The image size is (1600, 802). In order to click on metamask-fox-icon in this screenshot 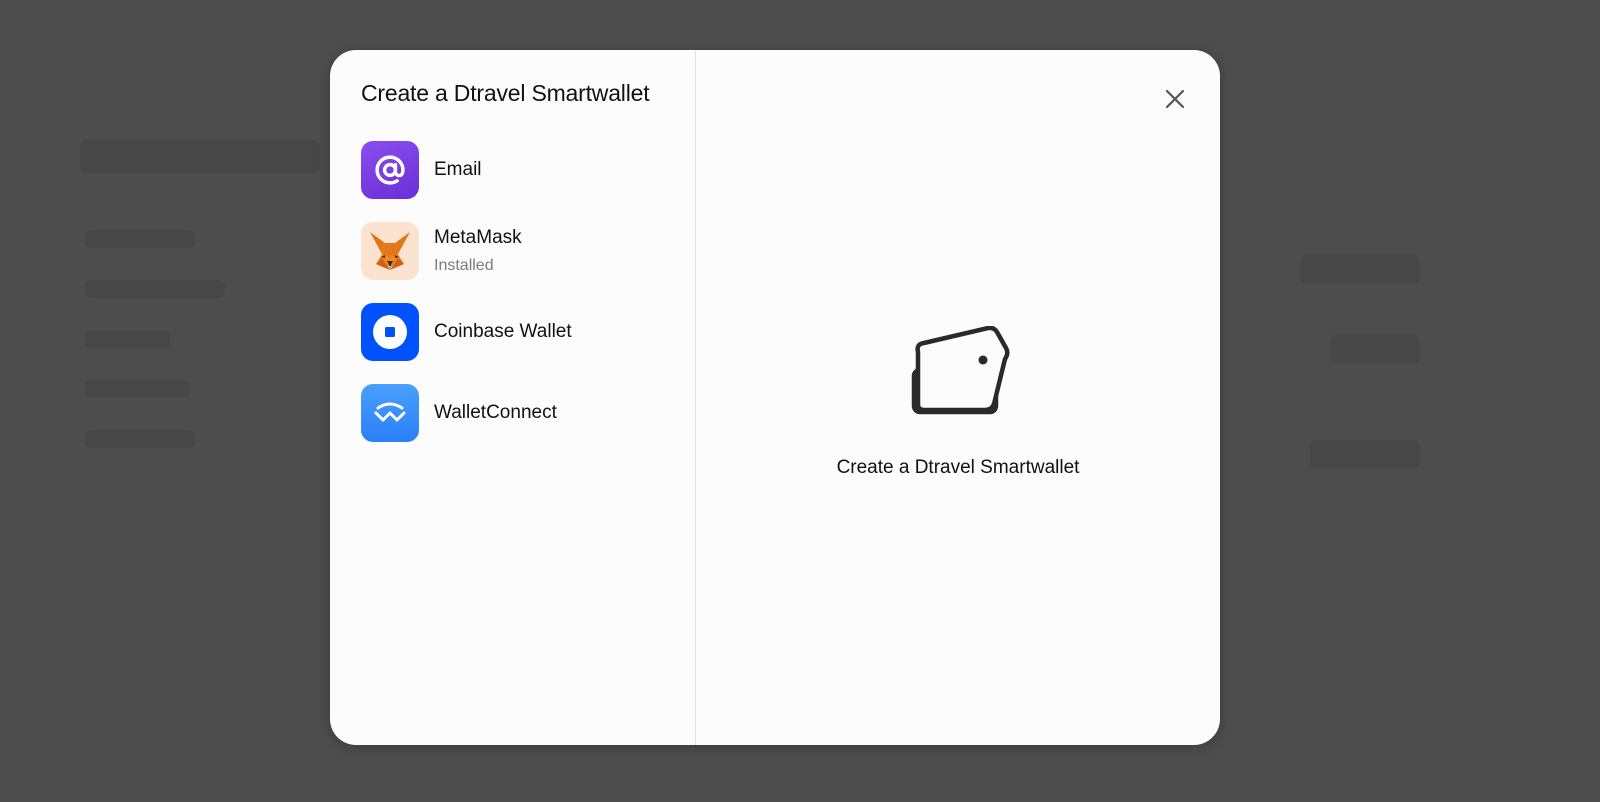, I will do `click(390, 251)`.